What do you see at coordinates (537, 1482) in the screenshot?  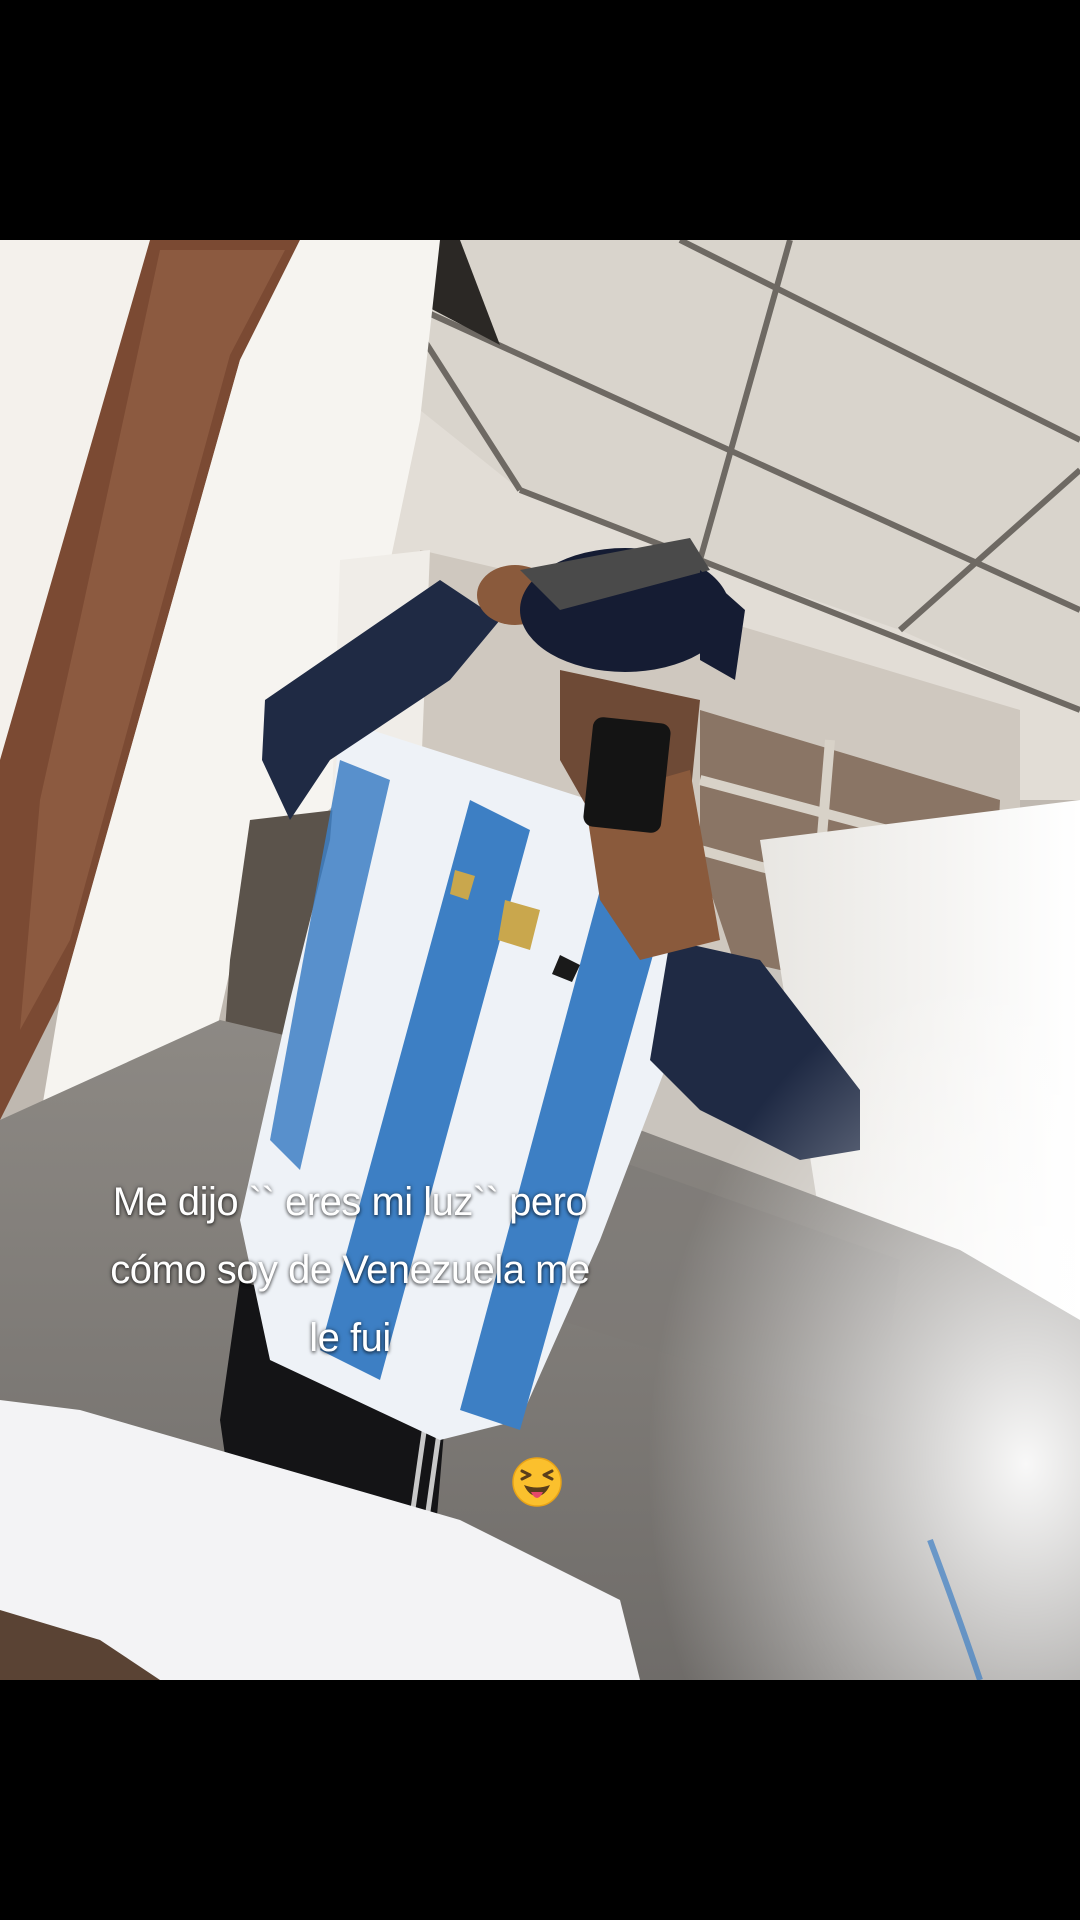 I see `squinting-face-with-tongue-icon` at bounding box center [537, 1482].